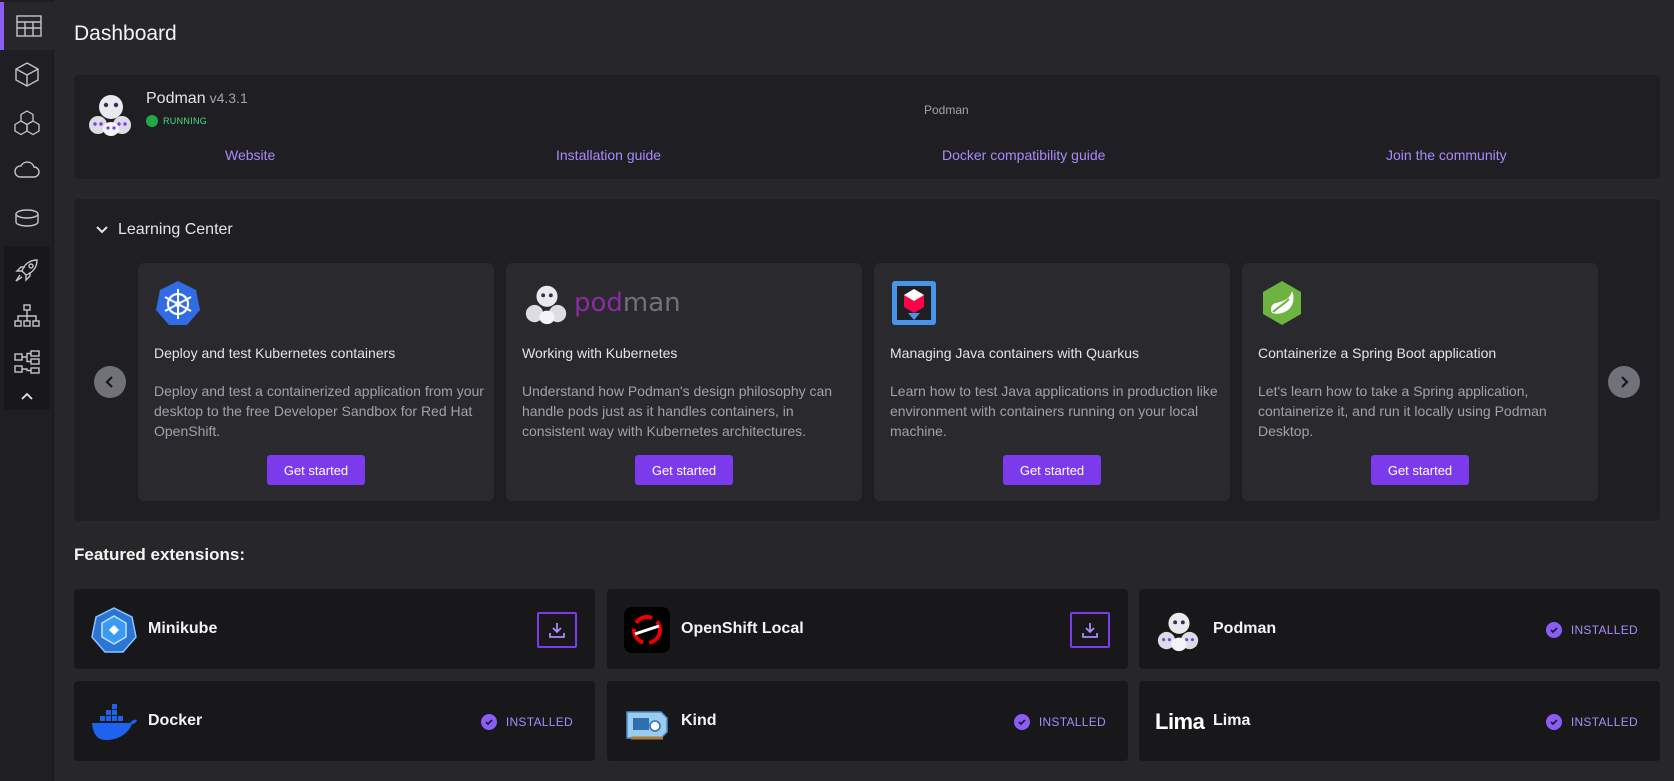  I want to click on page-title: Dashboard, so click(125, 33).